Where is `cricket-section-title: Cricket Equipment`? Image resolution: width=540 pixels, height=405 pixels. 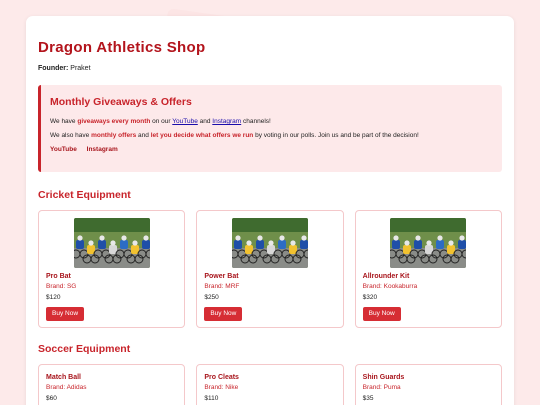 cricket-section-title: Cricket Equipment is located at coordinates (84, 195).